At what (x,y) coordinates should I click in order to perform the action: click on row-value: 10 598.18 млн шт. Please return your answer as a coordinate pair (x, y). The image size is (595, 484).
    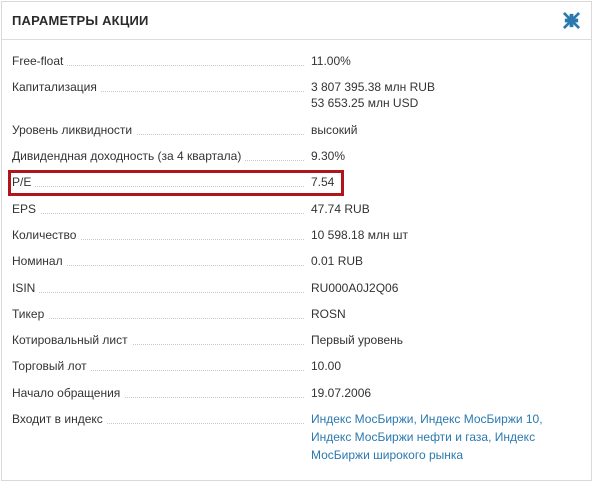
    Looking at the image, I should click on (360, 235).